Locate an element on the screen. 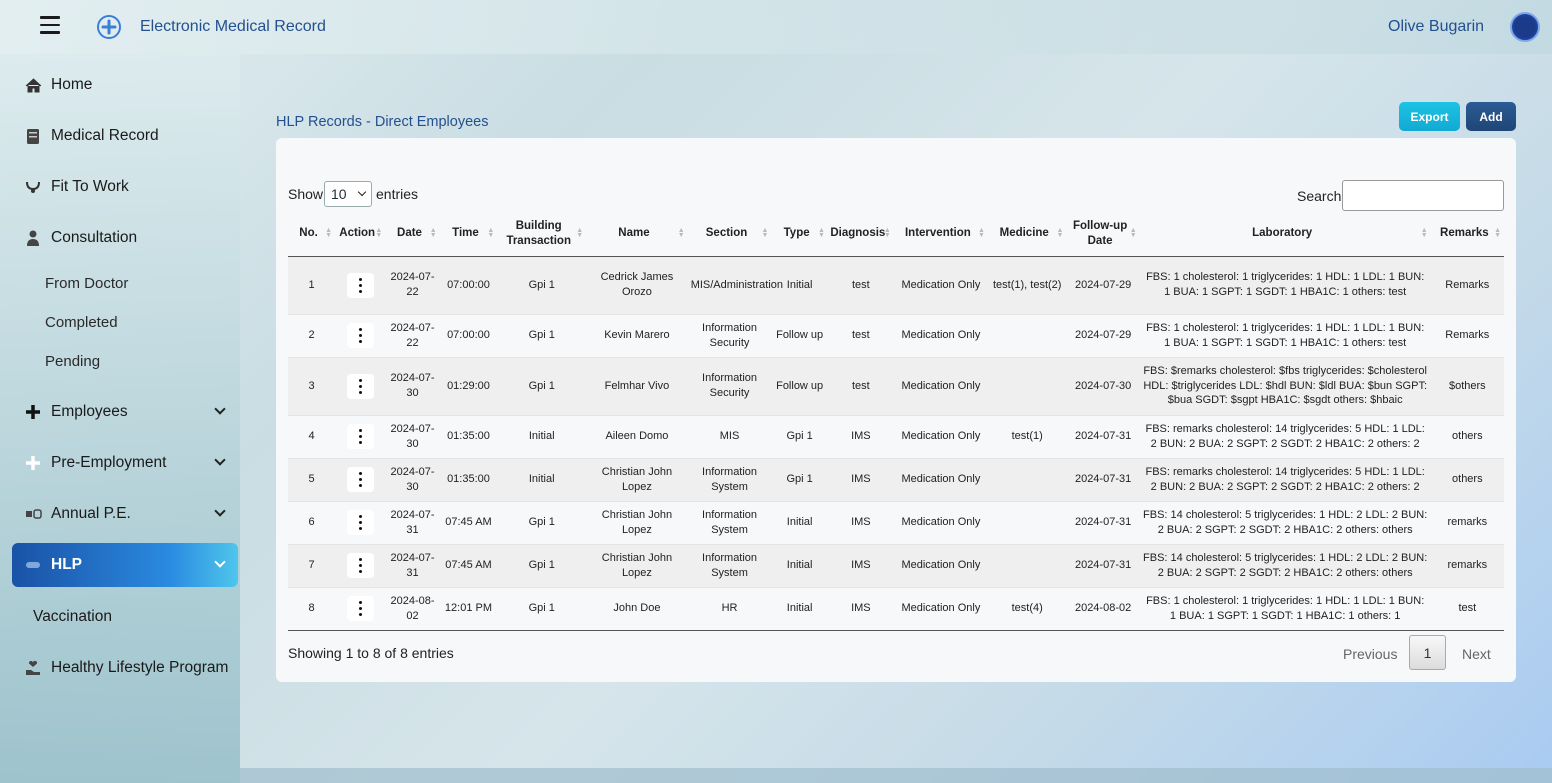  next-page-button: Next is located at coordinates (1476, 654).